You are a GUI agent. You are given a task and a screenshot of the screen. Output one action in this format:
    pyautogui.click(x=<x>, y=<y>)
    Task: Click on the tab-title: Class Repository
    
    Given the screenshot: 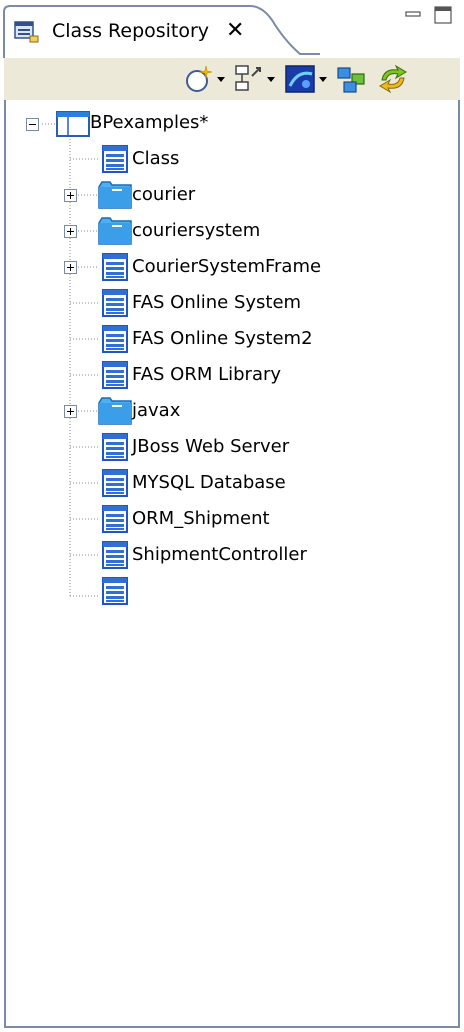 What is the action you would take?
    pyautogui.click(x=131, y=31)
    